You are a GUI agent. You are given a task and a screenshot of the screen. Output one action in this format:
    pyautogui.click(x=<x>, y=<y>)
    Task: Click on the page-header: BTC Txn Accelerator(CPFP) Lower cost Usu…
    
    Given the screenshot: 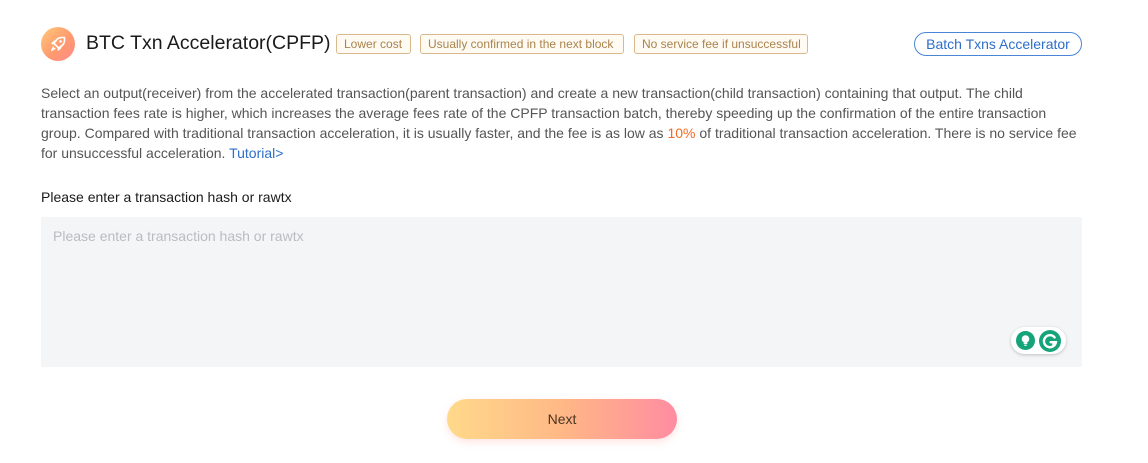 What is the action you would take?
    pyautogui.click(x=561, y=44)
    